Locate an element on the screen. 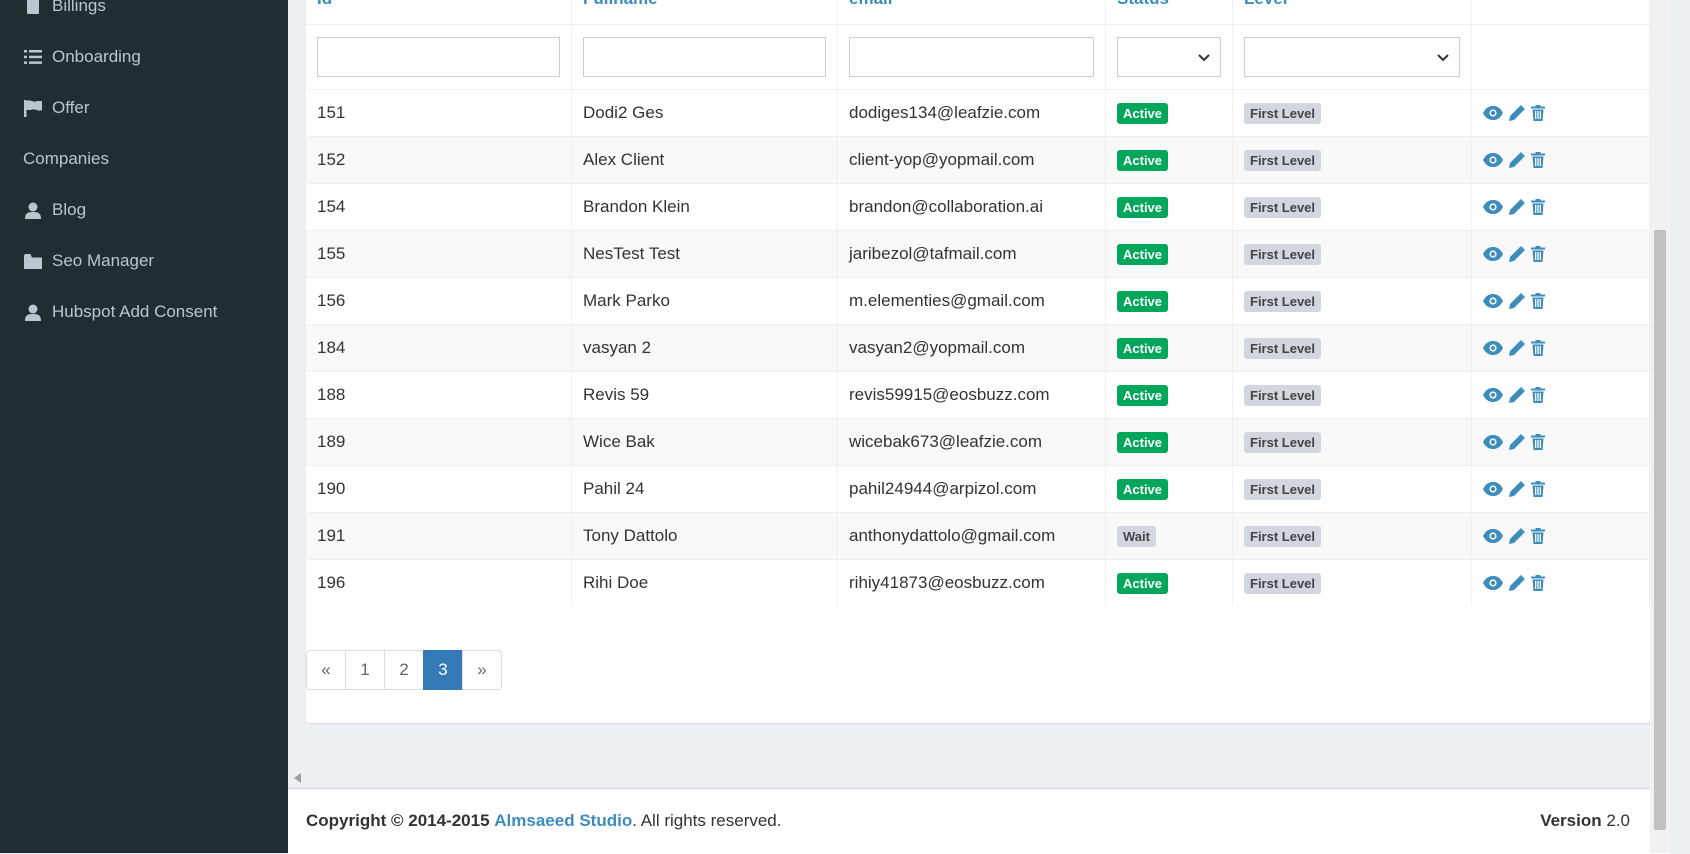 The width and height of the screenshot is (1690, 854). sidebar-item-label: Hubspot Add Consent is located at coordinates (135, 311).